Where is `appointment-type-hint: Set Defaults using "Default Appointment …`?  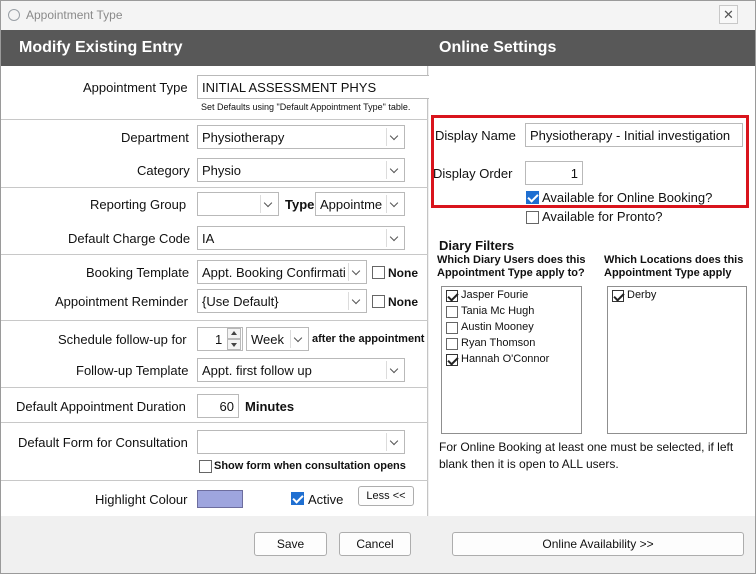
appointment-type-hint: Set Defaults using "Default Appointment … is located at coordinates (306, 107).